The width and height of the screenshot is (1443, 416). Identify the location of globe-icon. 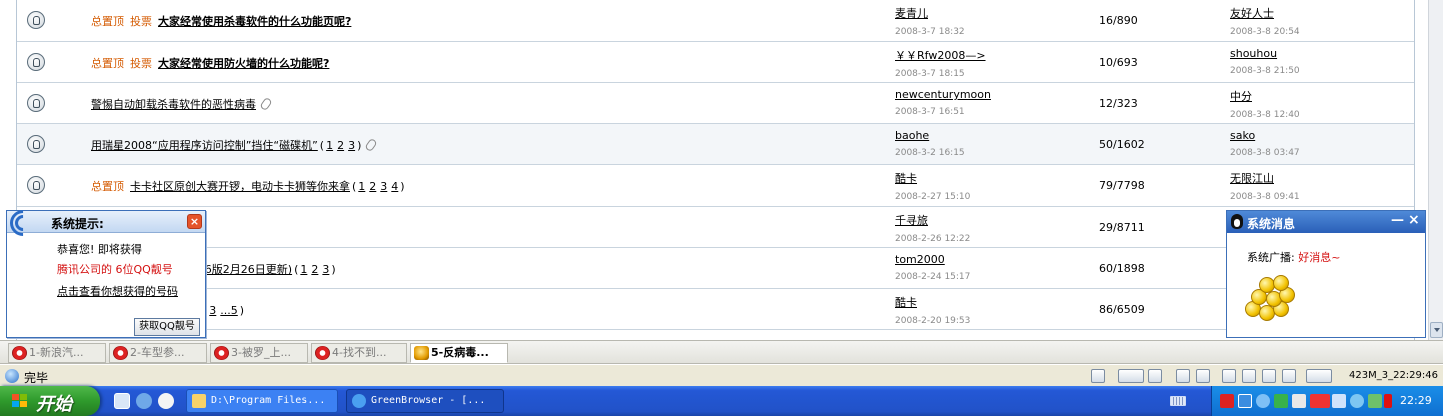
(1155, 376).